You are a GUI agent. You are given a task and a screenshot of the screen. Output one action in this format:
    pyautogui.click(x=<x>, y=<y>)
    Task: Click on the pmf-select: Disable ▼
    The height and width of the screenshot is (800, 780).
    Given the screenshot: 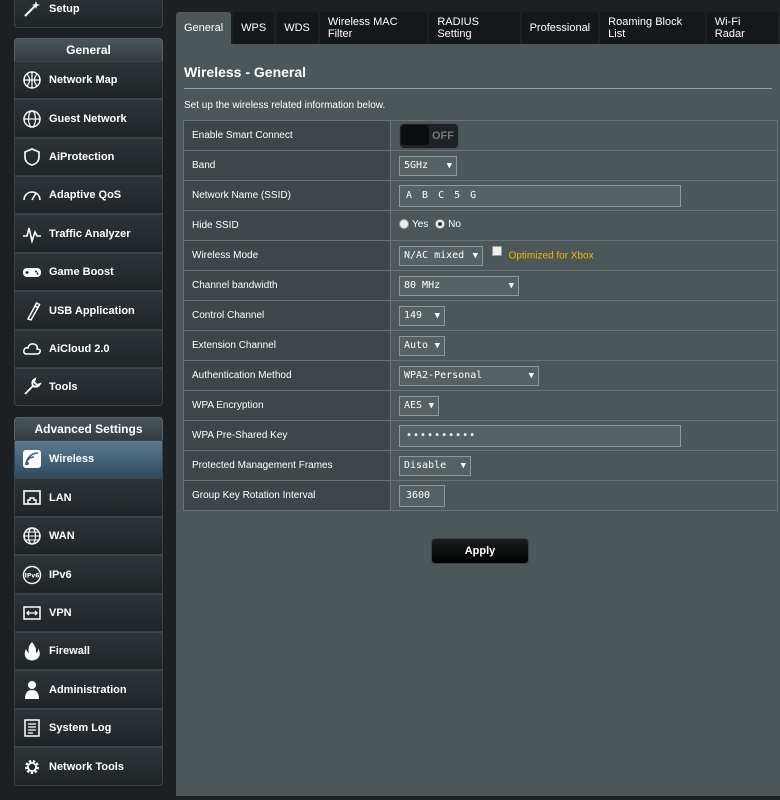 What is the action you would take?
    pyautogui.click(x=435, y=465)
    